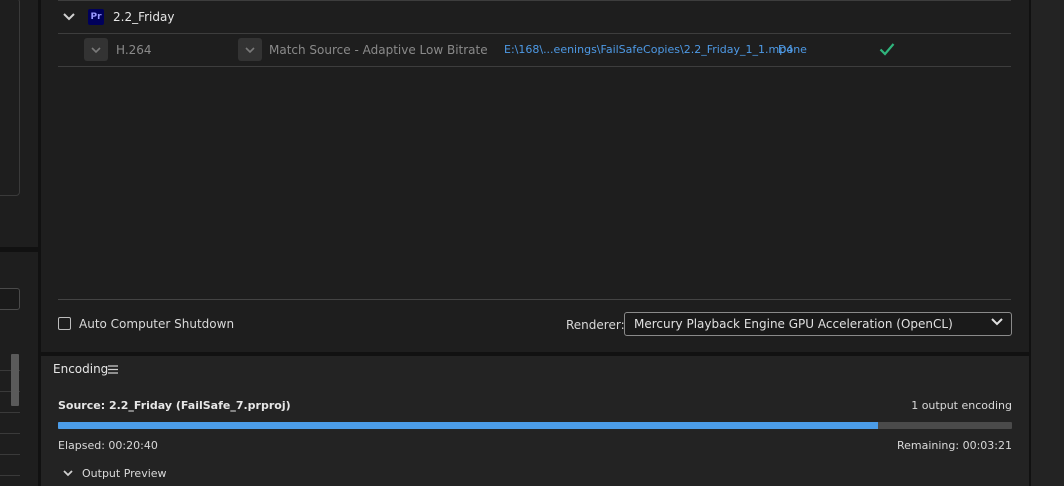  What do you see at coordinates (113, 369) in the screenshot?
I see `panel-menu-icon` at bounding box center [113, 369].